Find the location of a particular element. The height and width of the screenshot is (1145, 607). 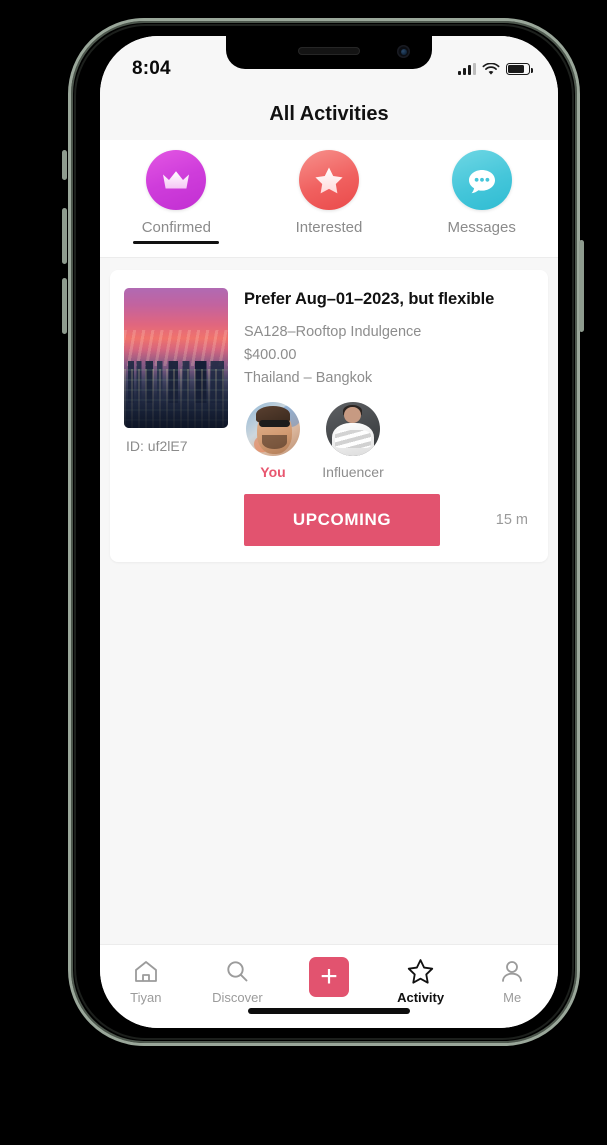

activity-participants: You Influencer is located at coordinates (389, 440).